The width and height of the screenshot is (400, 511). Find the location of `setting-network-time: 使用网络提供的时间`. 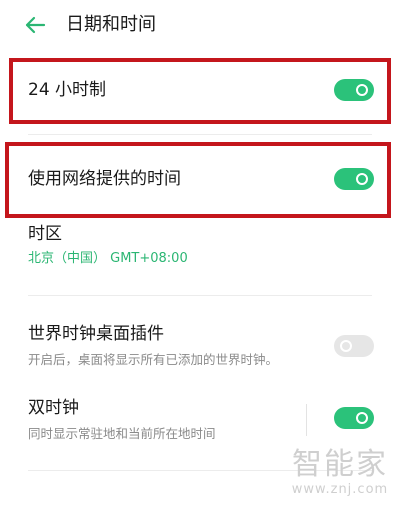

setting-network-time: 使用网络提供的时间 is located at coordinates (200, 179).